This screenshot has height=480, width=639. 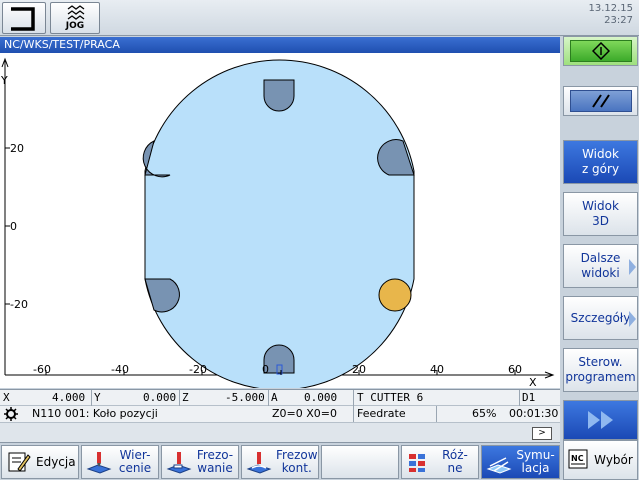 I want to click on 3d-view-button: Widok 3D, so click(x=600, y=214).